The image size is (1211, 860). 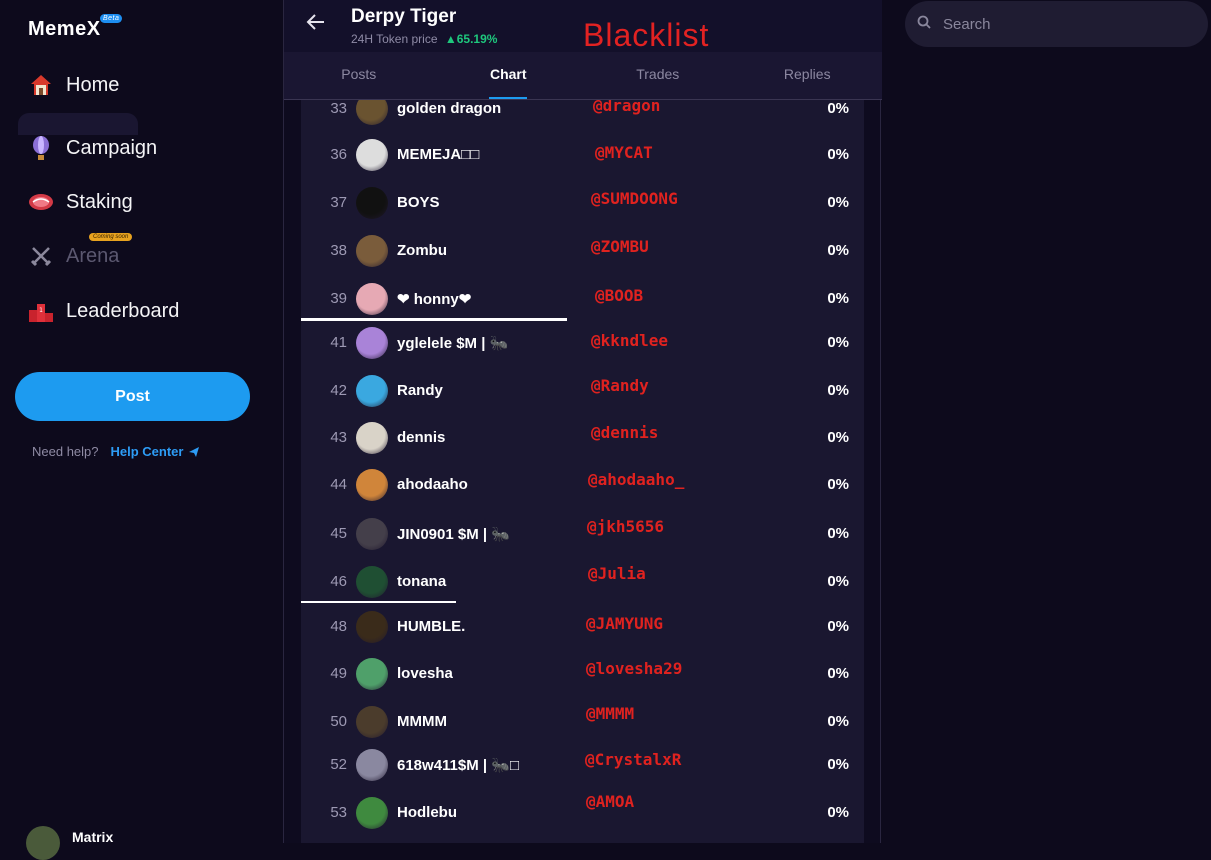 I want to click on profile-card: Matrix, so click(x=69, y=843).